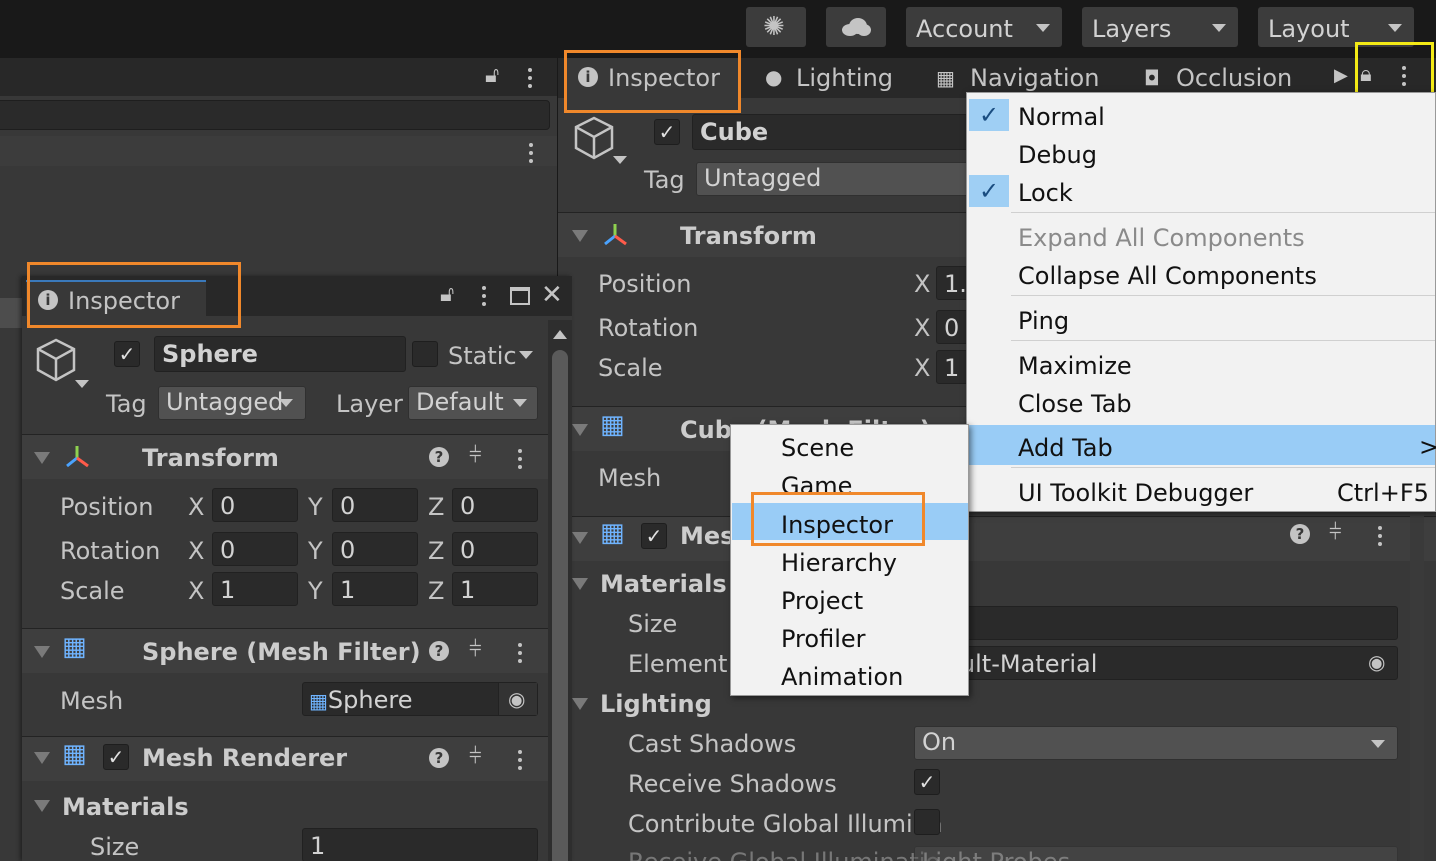 The image size is (1436, 861). I want to click on close-icon: ✕, so click(552, 295).